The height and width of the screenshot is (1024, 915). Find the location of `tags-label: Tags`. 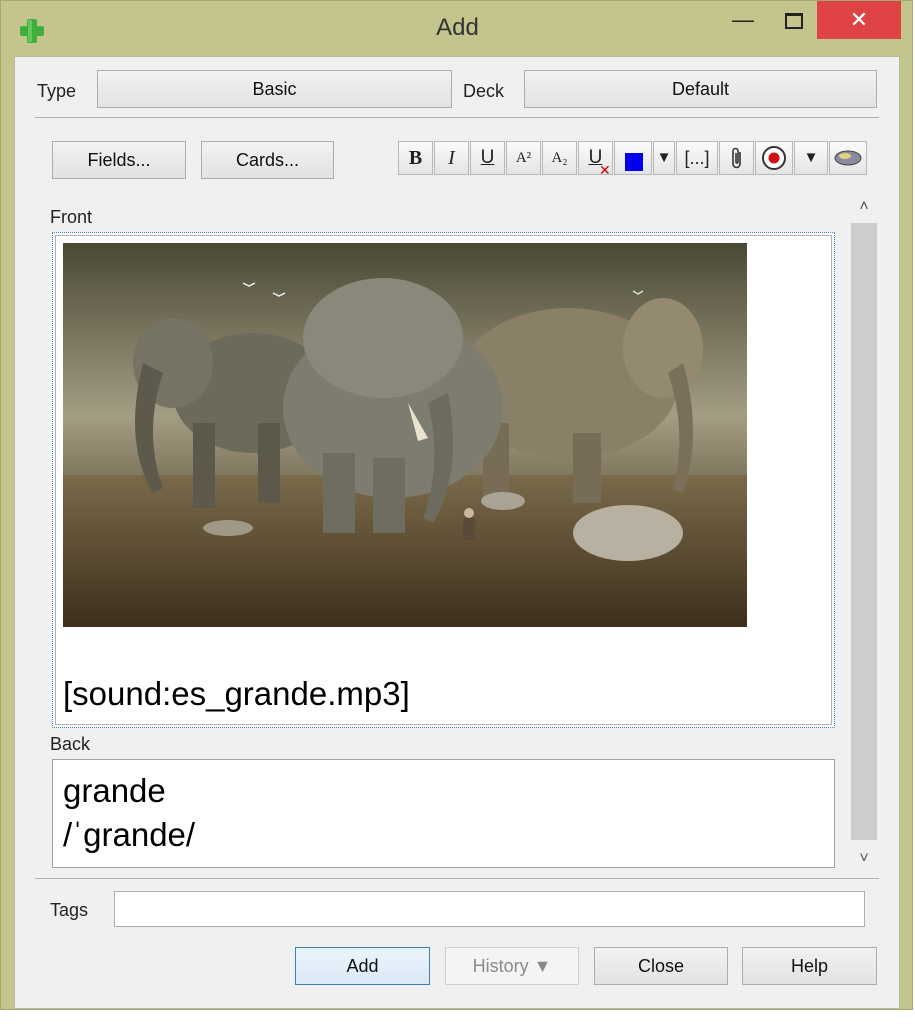

tags-label: Tags is located at coordinates (69, 910).